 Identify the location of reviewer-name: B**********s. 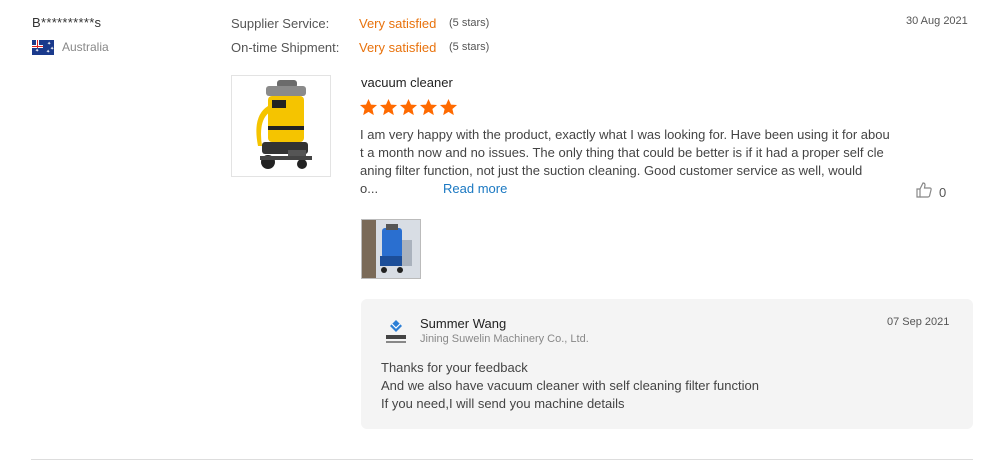
(67, 22).